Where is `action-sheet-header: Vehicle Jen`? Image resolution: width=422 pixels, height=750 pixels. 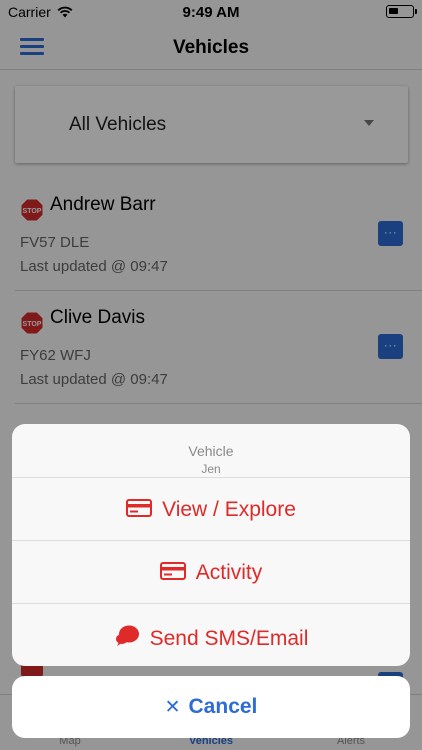
action-sheet-header: Vehicle Jen is located at coordinates (211, 451).